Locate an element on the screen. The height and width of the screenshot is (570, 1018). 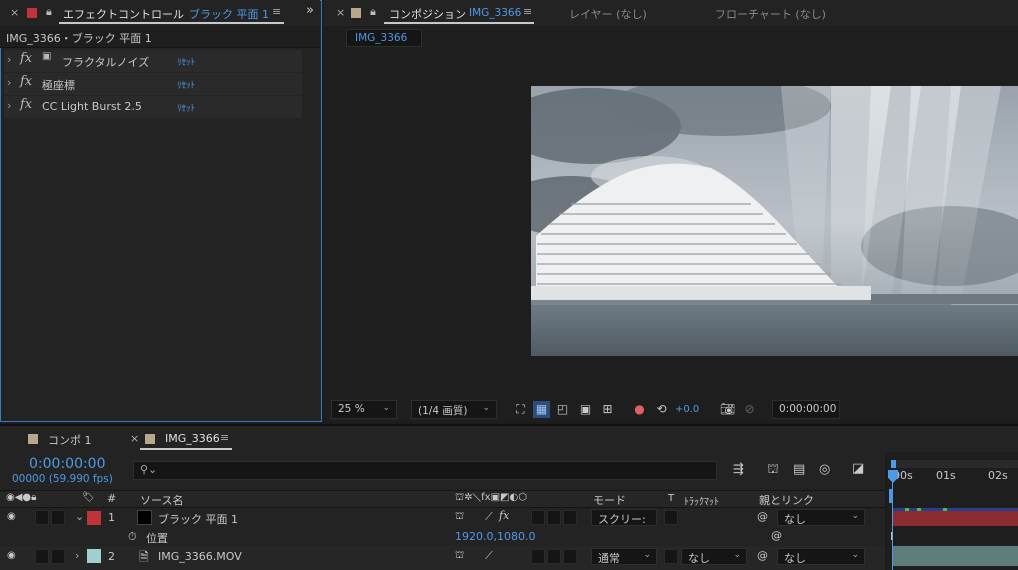
composition-tab-comp: IMG_3366 is located at coordinates (495, 13).